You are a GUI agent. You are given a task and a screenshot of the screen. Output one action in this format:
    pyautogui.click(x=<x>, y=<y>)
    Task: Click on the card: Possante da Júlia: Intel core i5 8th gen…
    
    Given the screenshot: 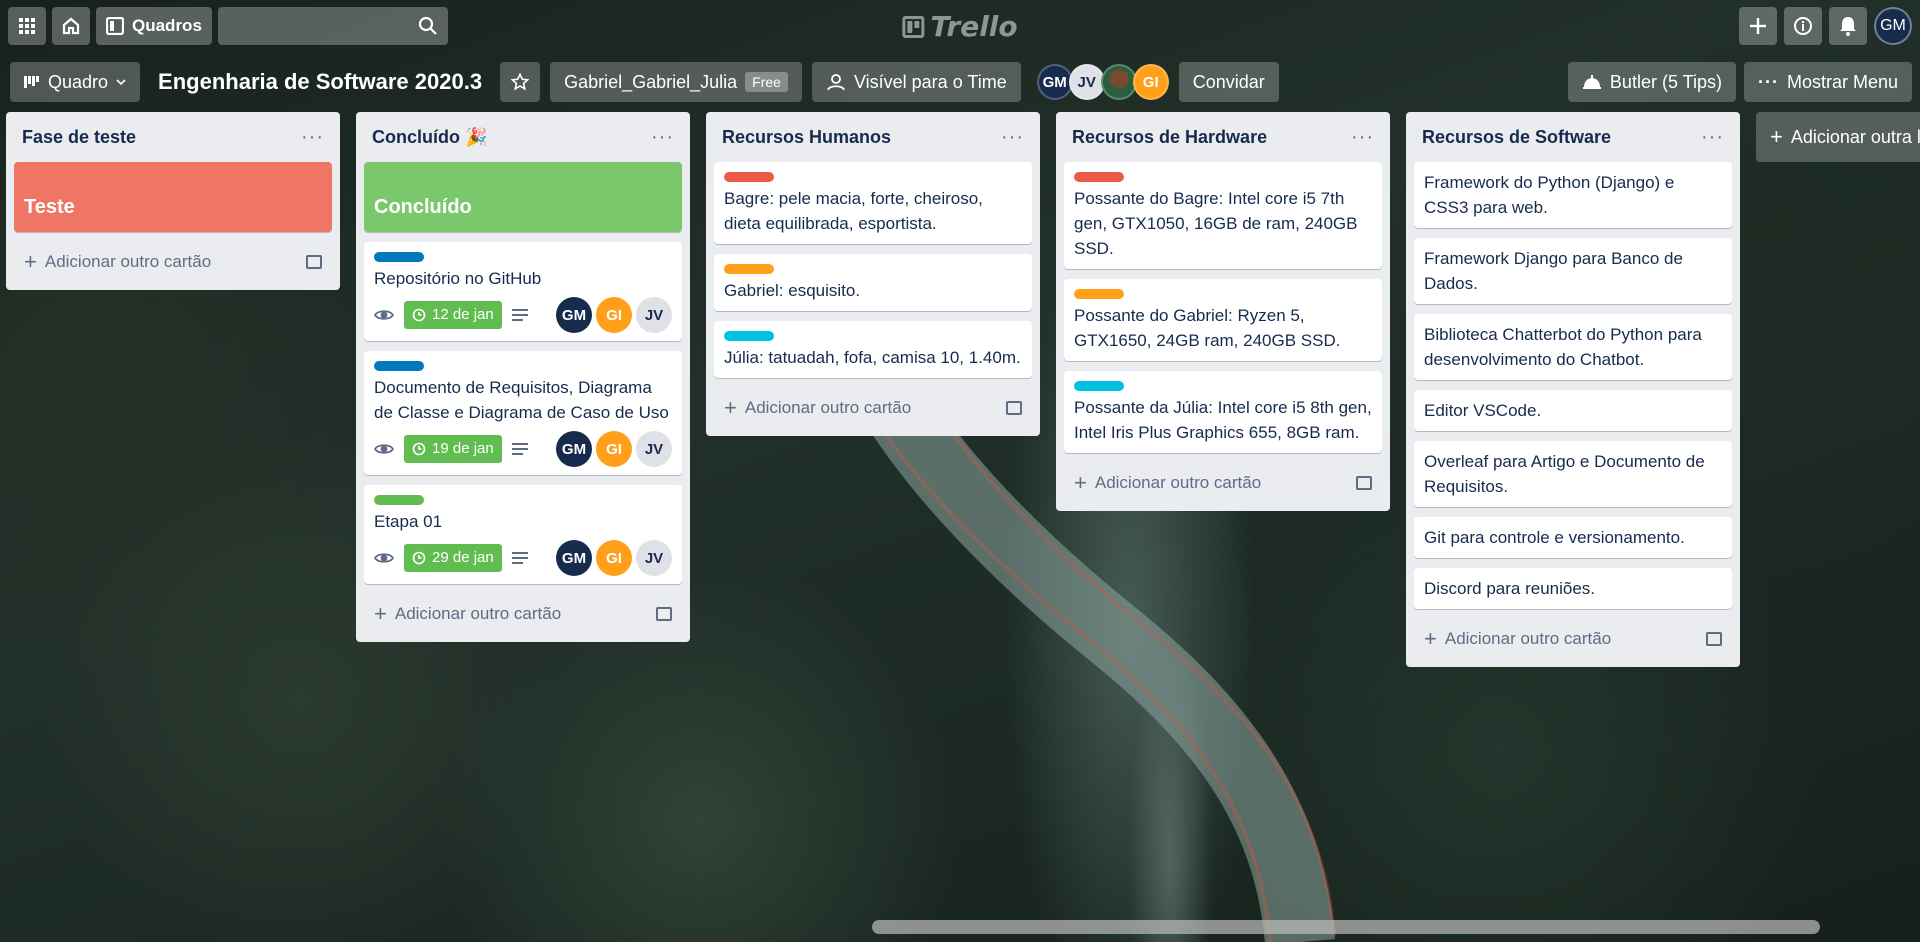 What is the action you would take?
    pyautogui.click(x=1223, y=412)
    